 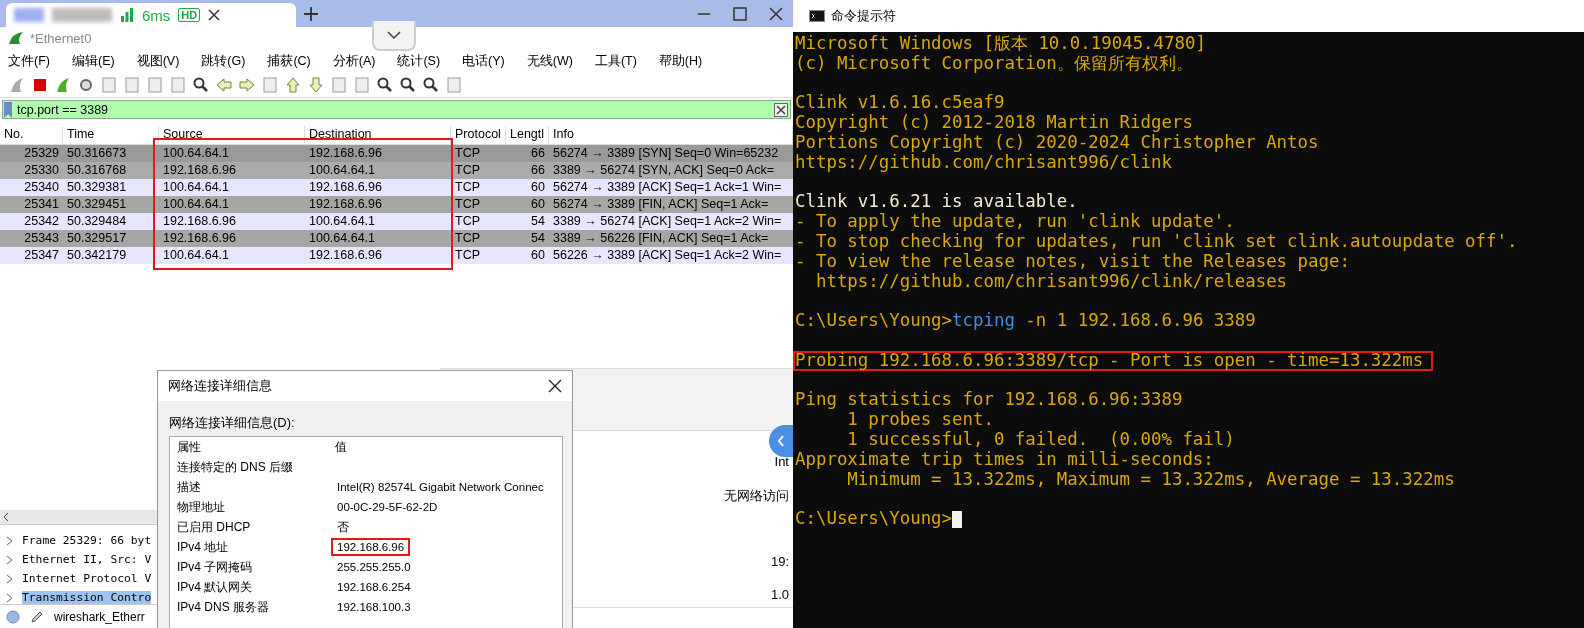 What do you see at coordinates (1025, 321) in the screenshot?
I see `console-line: C:\Users\Young>tcping -n 1 192.168.6.96 3389` at bounding box center [1025, 321].